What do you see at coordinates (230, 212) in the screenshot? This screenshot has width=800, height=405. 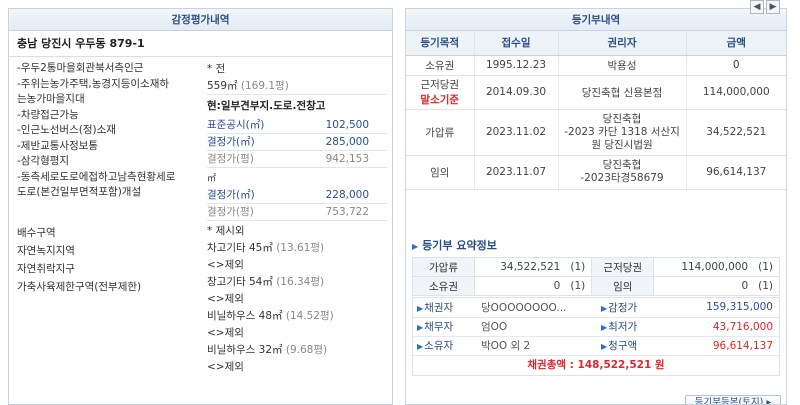 I see `decided2-py-label: 결정가(평)` at bounding box center [230, 212].